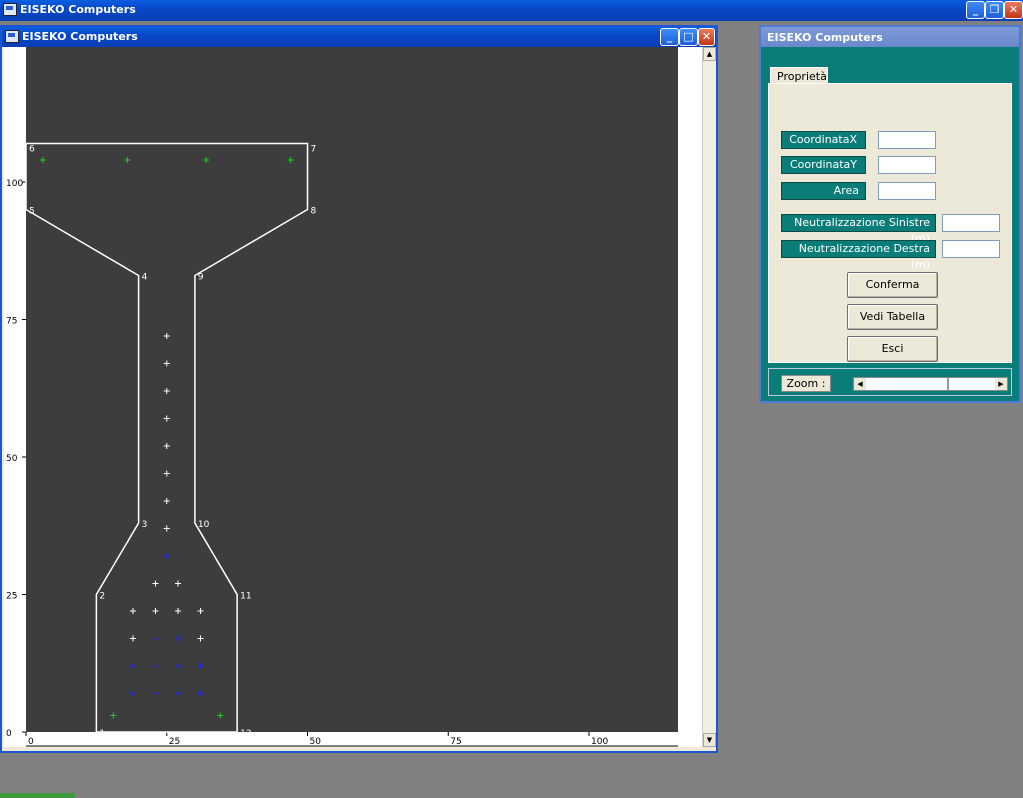  What do you see at coordinates (11, 597) in the screenshot?
I see `y-tick-label: 25` at bounding box center [11, 597].